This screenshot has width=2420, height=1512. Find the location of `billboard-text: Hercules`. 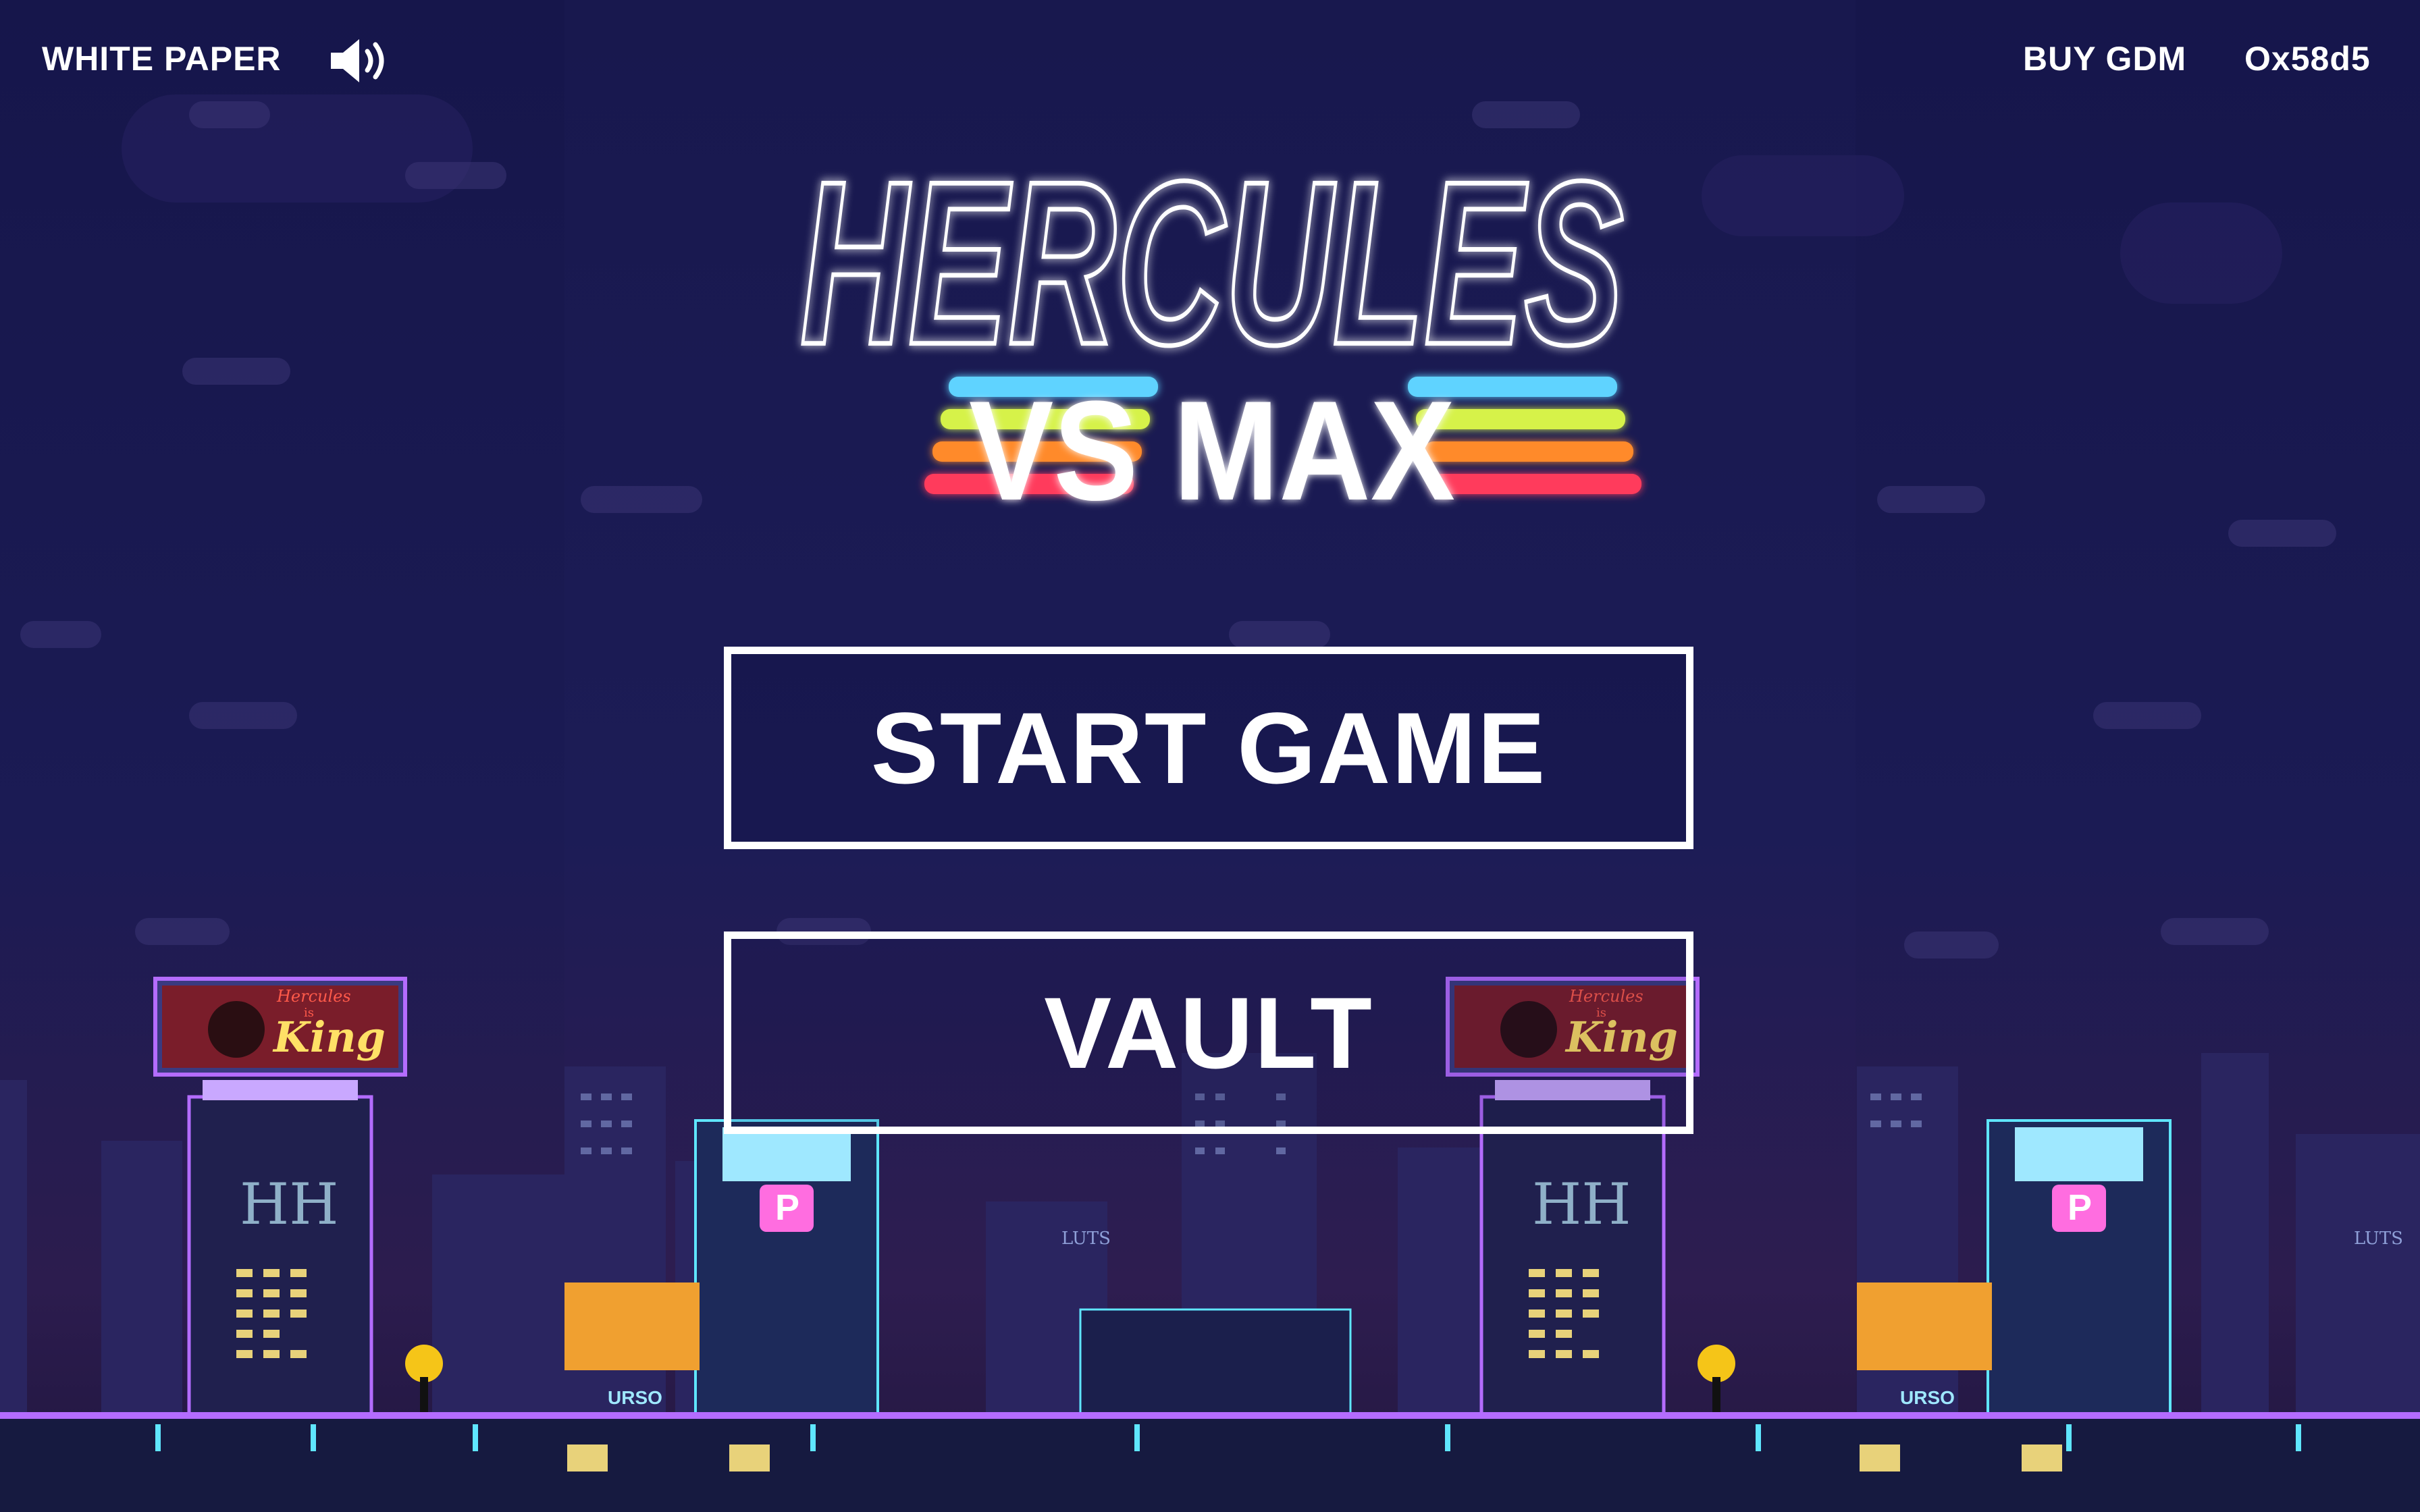

billboard-text: Hercules is located at coordinates (314, 997).